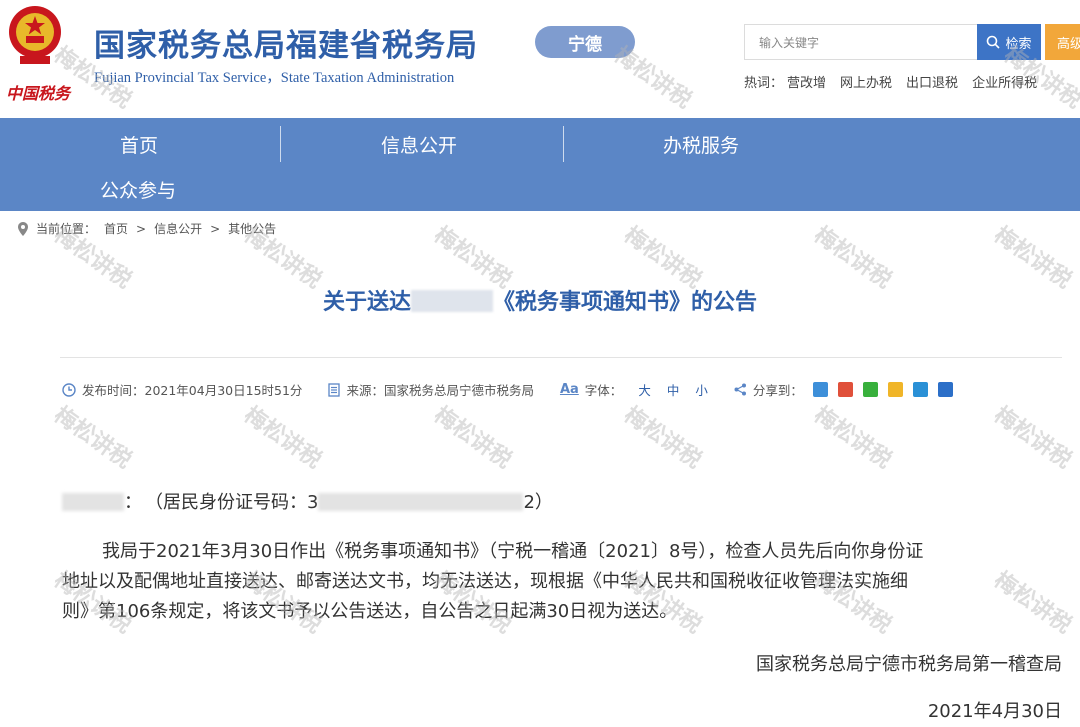 The image size is (1080, 727). I want to click on addressee-colon: ：, so click(133, 502).